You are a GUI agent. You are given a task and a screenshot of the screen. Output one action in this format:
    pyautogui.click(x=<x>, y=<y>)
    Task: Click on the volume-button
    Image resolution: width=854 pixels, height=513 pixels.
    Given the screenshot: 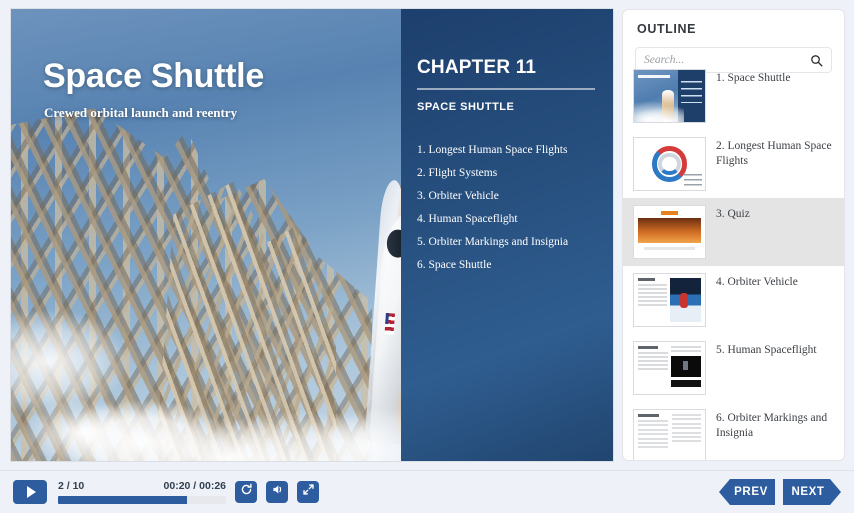 What is the action you would take?
    pyautogui.click(x=277, y=492)
    